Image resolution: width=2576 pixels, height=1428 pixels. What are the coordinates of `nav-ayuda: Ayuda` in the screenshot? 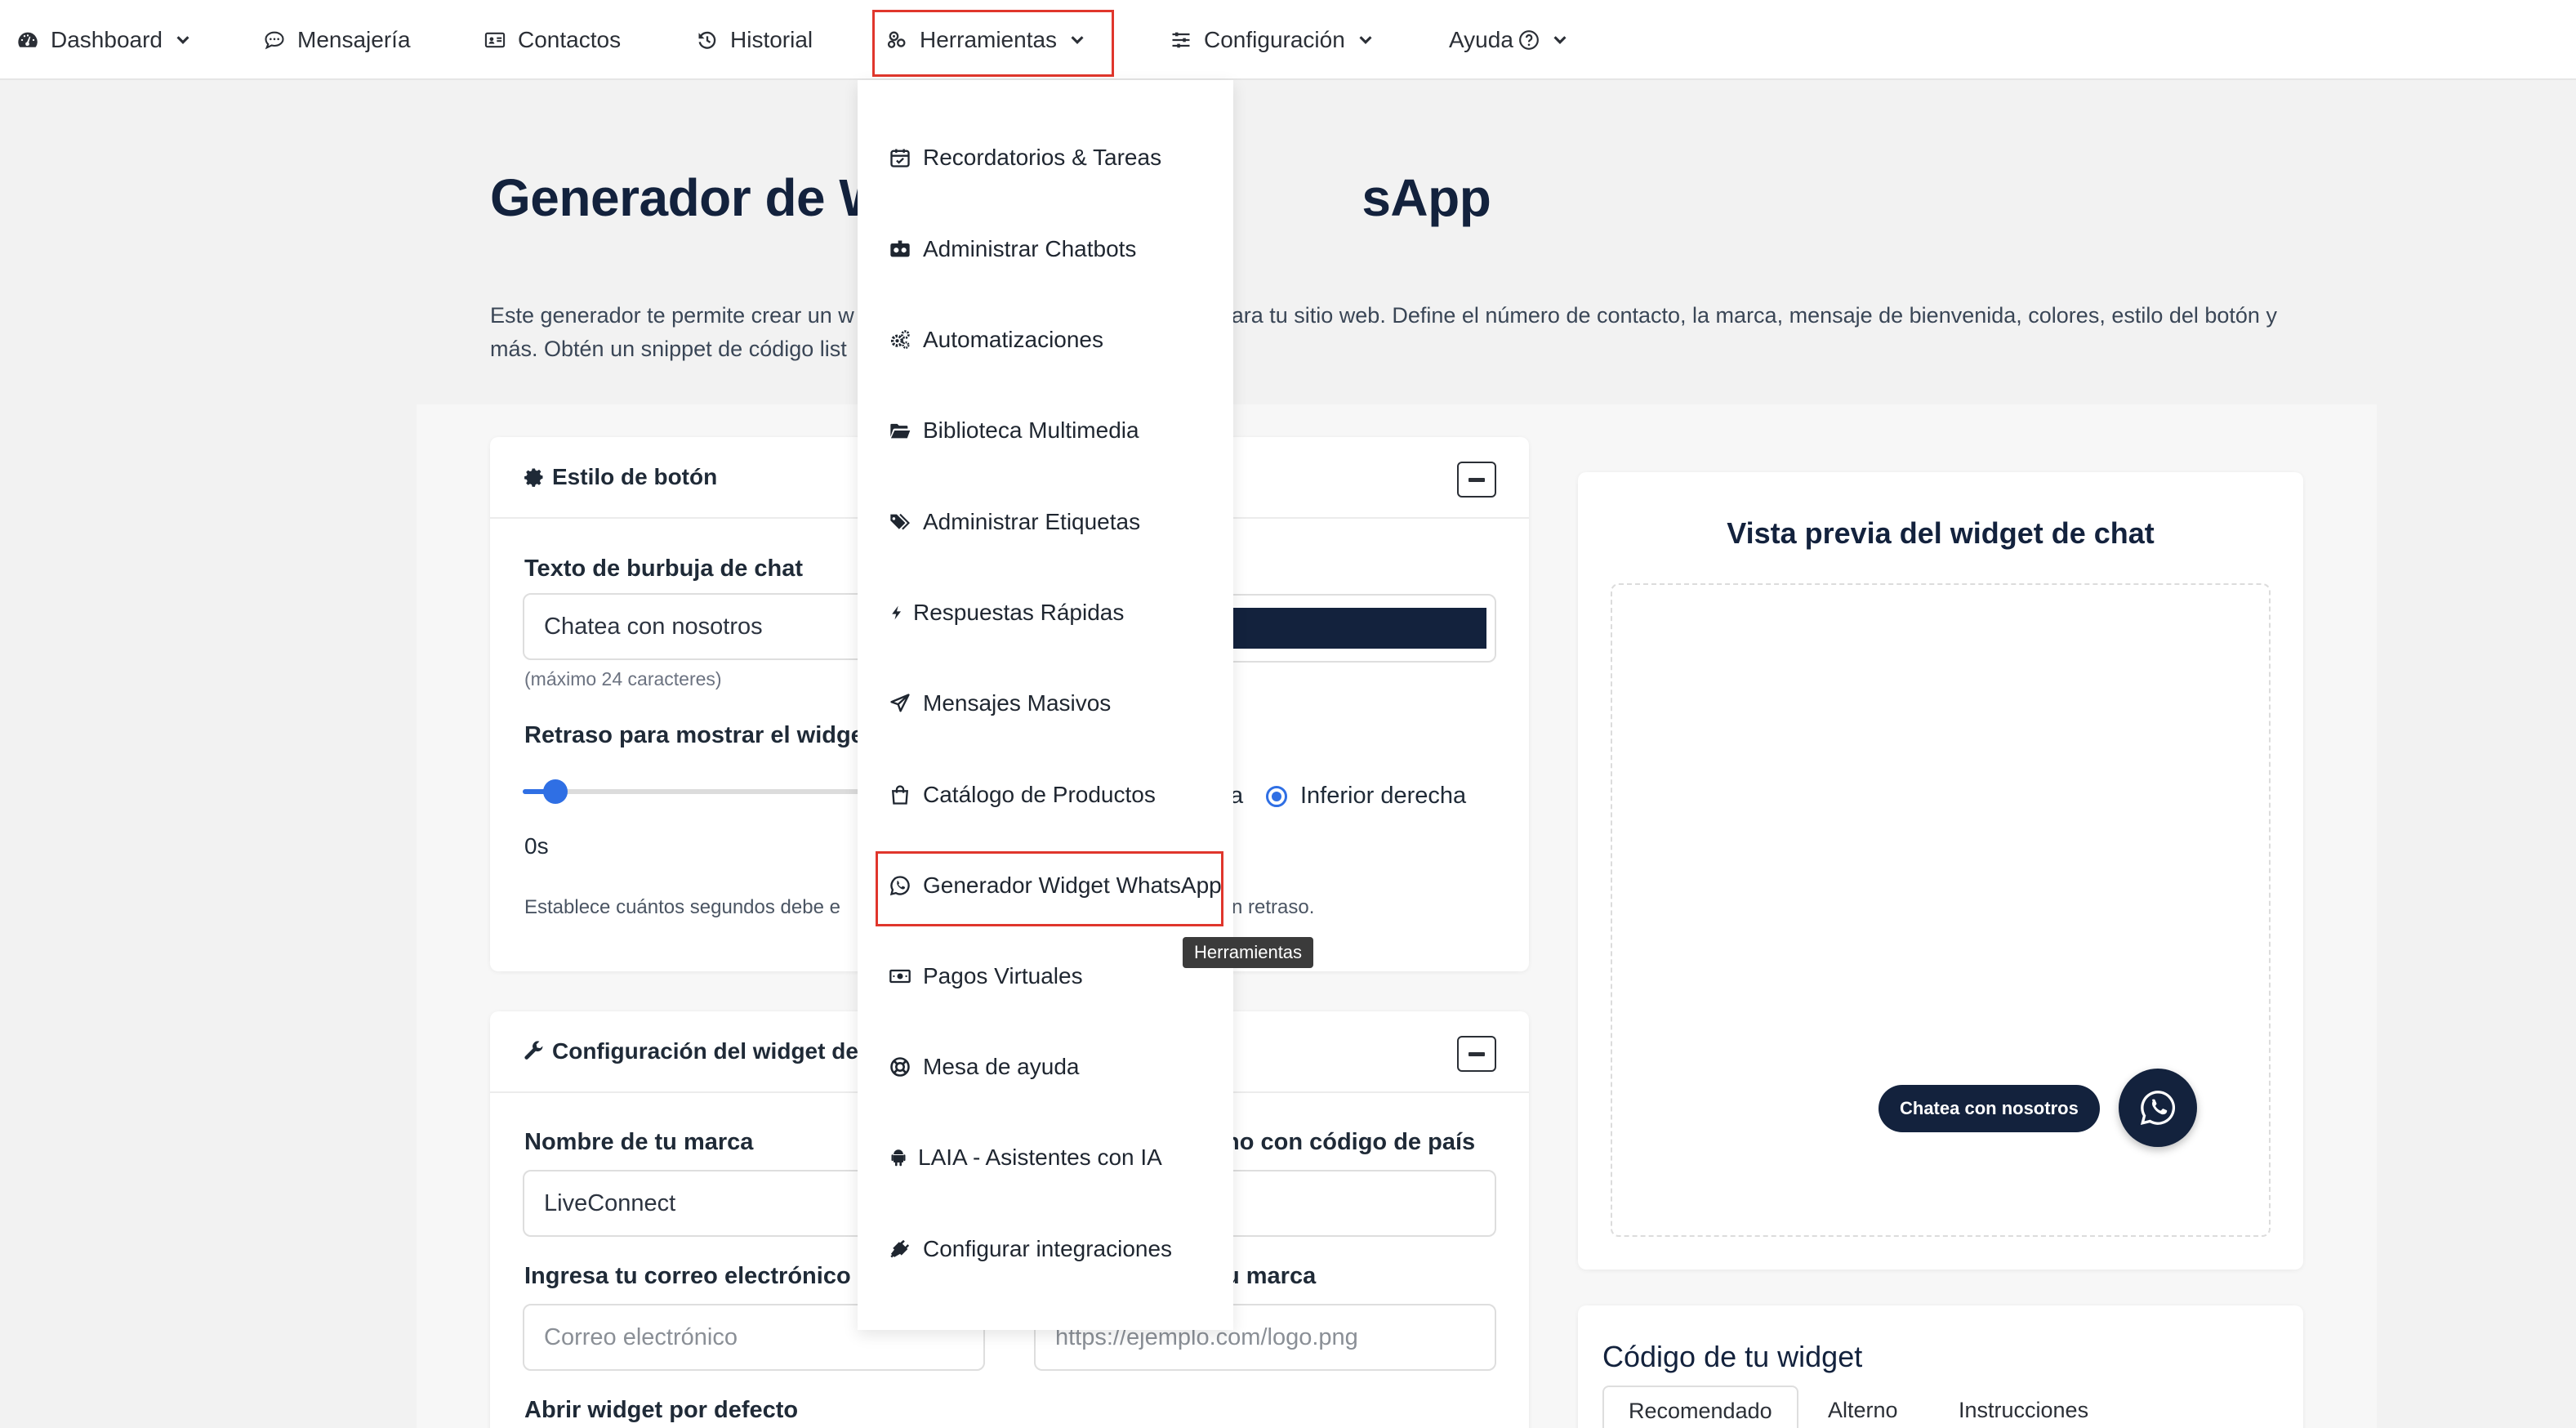 It's located at (1509, 40).